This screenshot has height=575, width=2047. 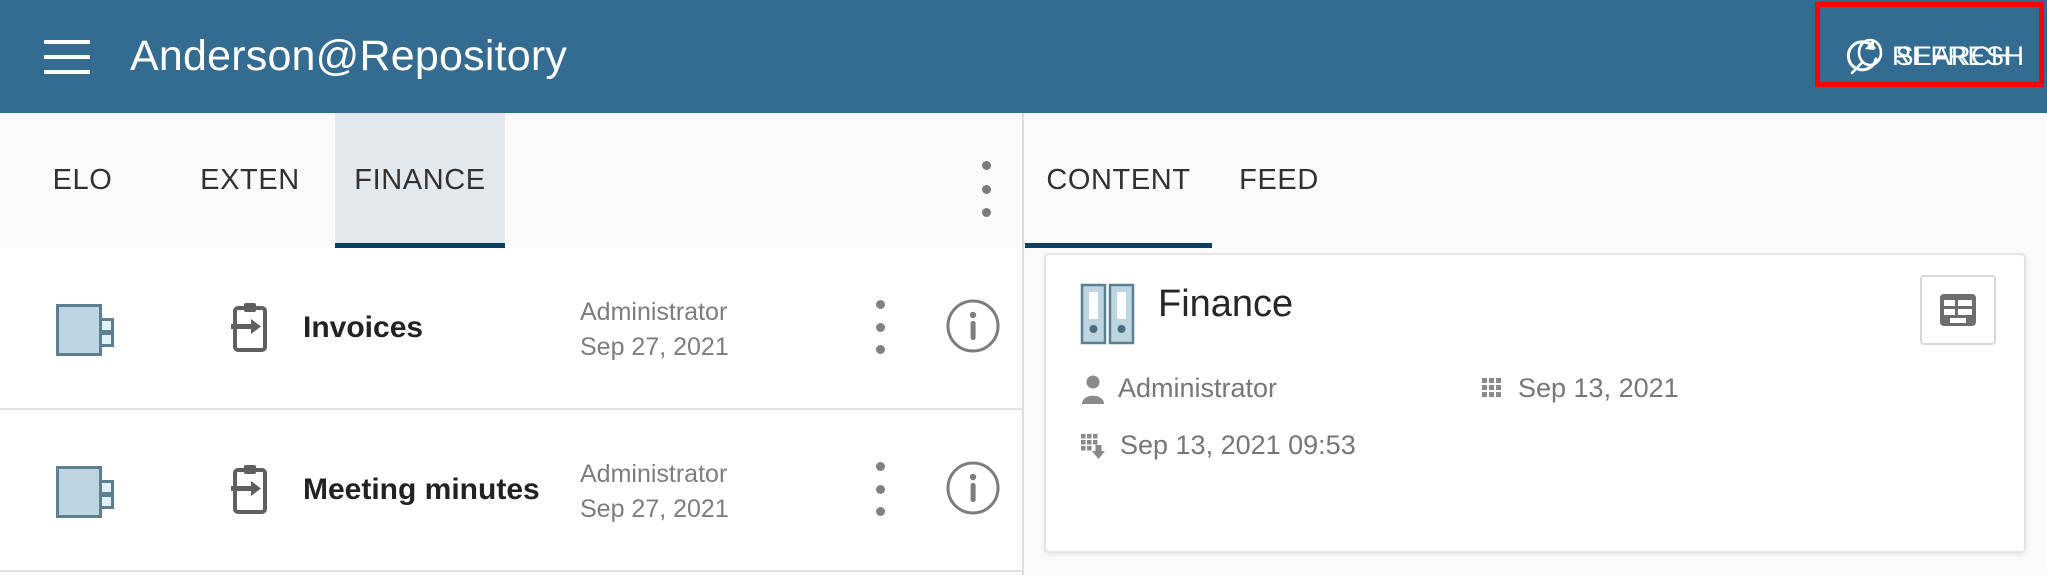 I want to click on hamburger-menu-icon, so click(x=67, y=56).